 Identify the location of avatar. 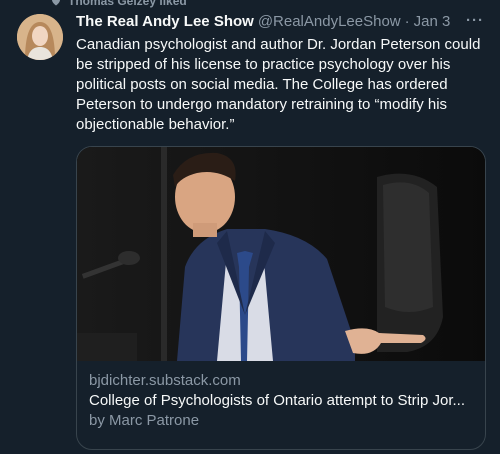
(40, 37).